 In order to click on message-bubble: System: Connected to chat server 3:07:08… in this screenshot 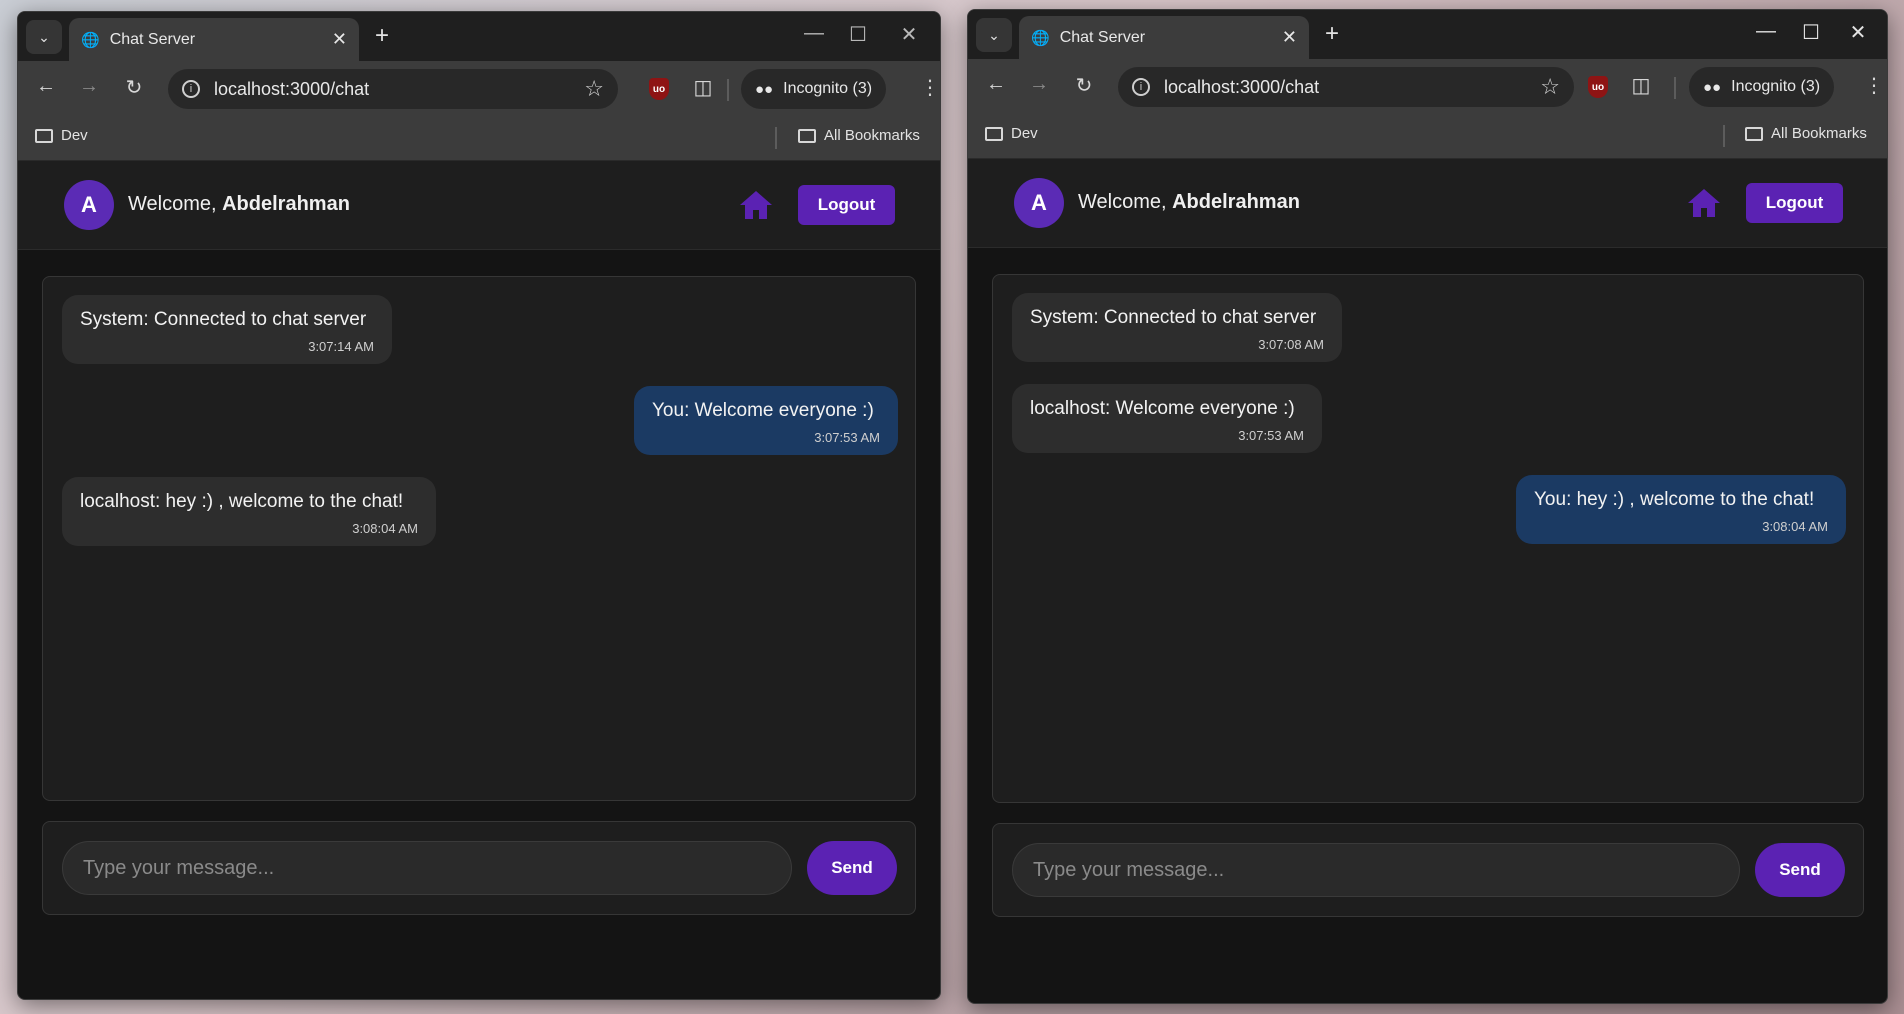, I will do `click(1177, 327)`.